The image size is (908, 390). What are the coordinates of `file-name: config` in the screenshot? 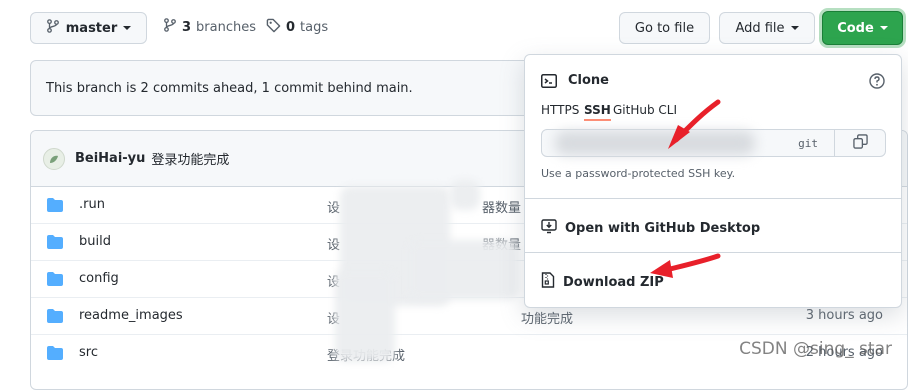 It's located at (99, 278).